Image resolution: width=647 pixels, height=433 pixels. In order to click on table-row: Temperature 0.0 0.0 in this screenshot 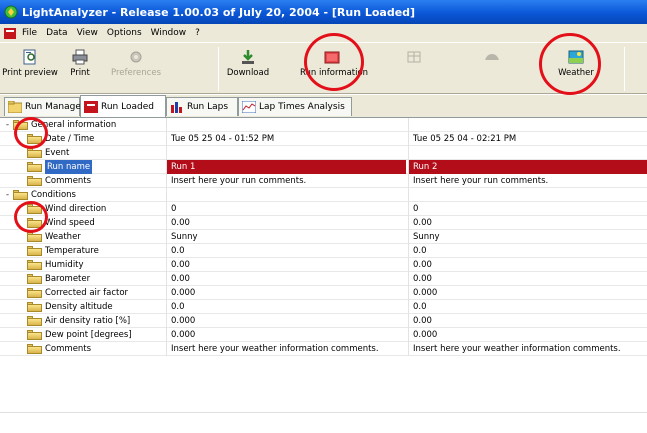, I will do `click(323, 251)`.